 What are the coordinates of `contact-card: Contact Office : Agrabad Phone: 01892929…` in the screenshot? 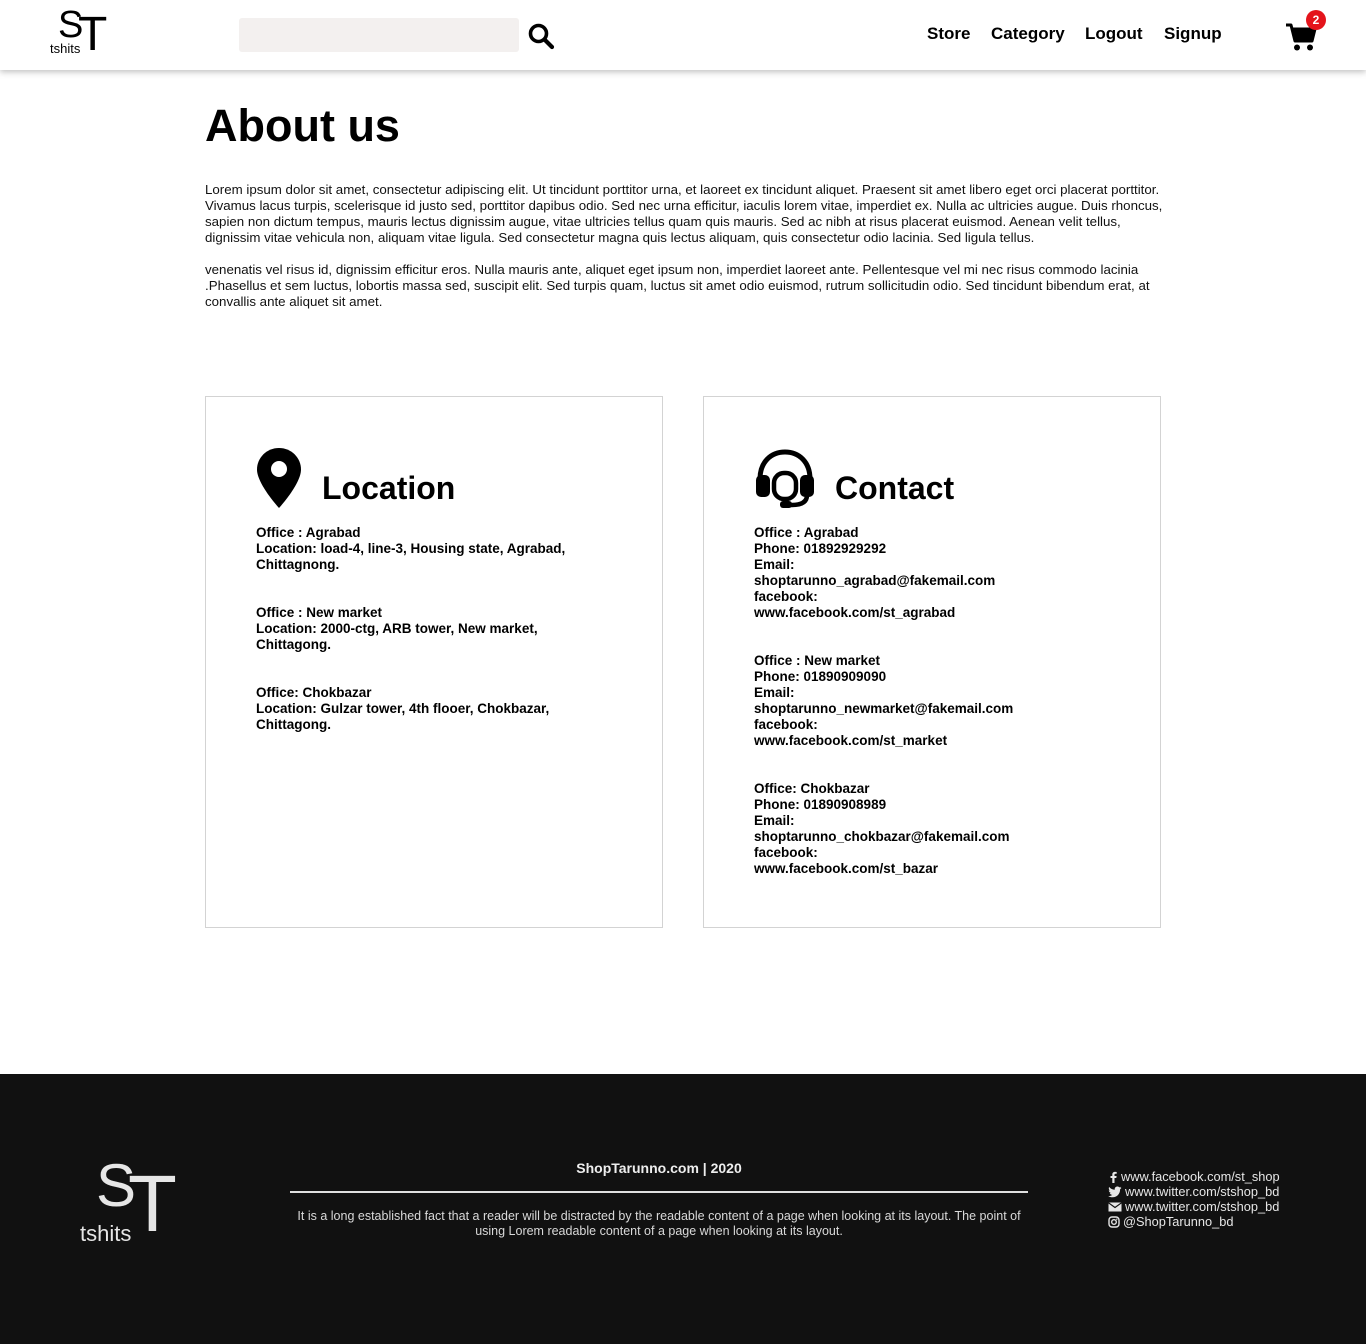 It's located at (932, 662).